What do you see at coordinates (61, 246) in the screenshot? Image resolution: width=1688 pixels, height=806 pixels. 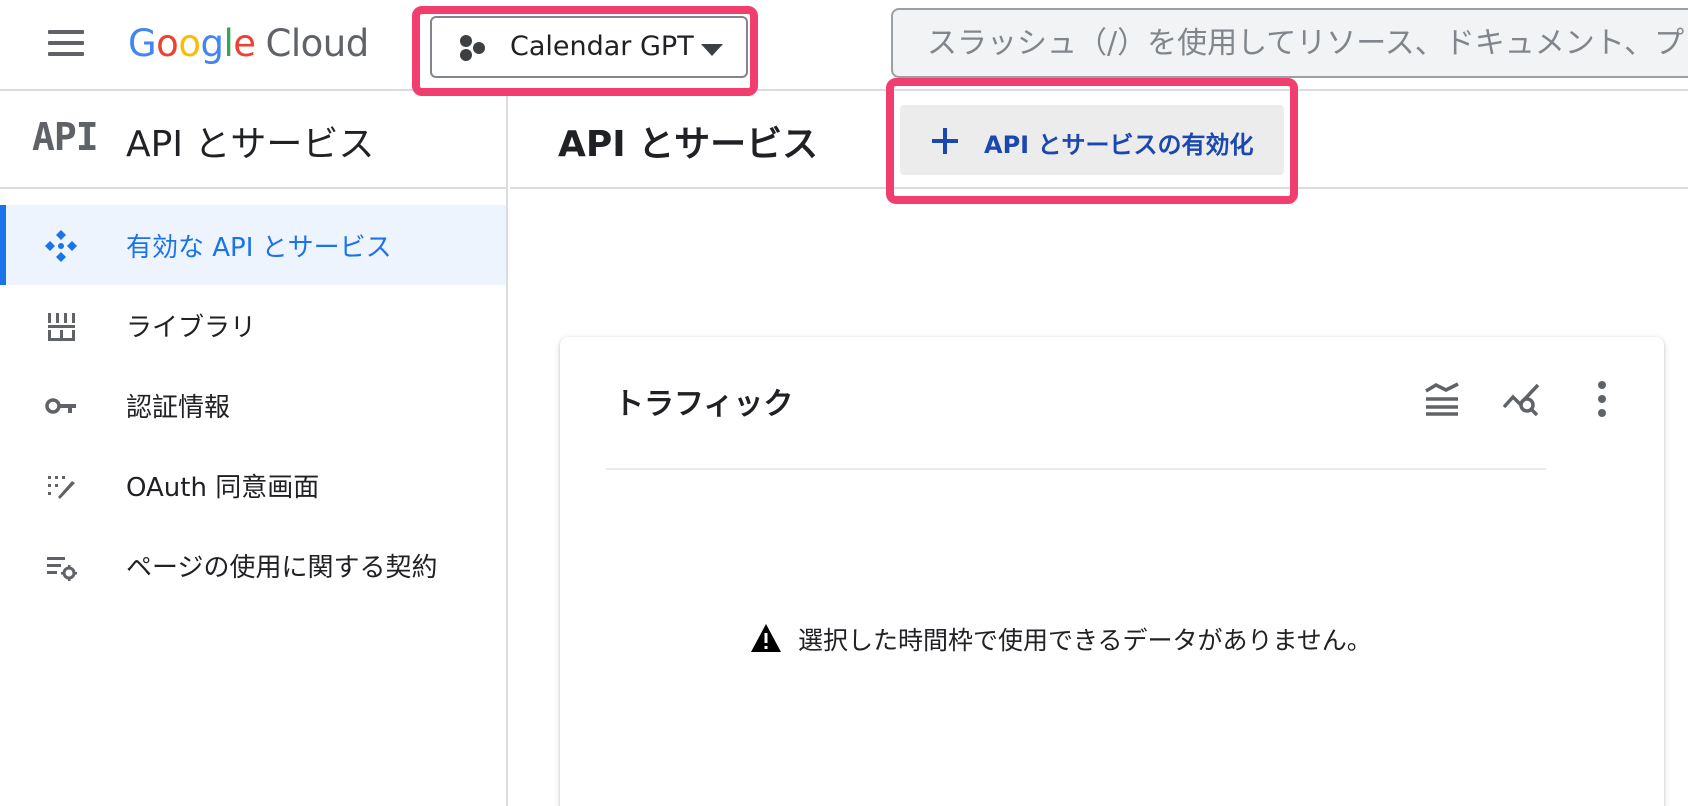 I see `enabled-apis-icon` at bounding box center [61, 246].